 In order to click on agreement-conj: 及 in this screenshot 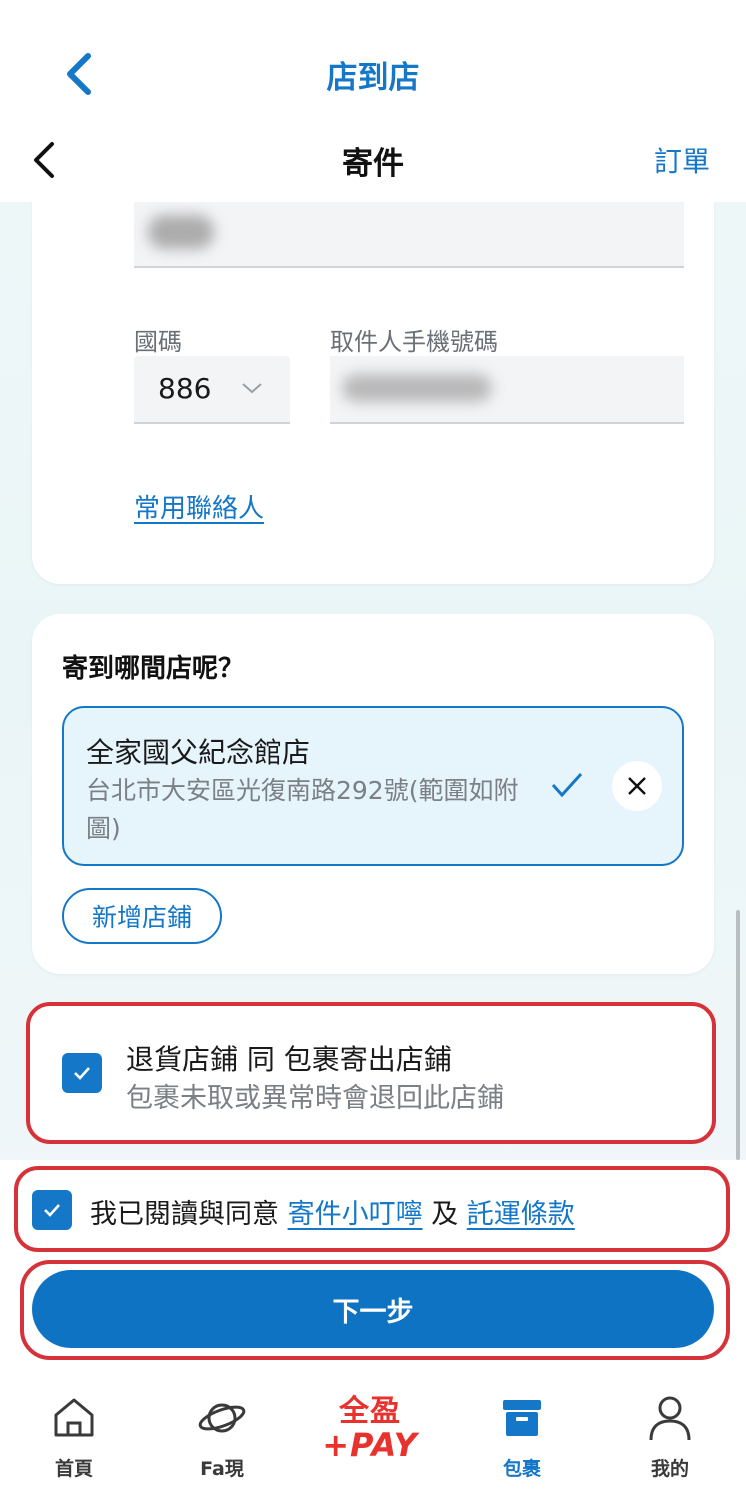, I will do `click(445, 1214)`.